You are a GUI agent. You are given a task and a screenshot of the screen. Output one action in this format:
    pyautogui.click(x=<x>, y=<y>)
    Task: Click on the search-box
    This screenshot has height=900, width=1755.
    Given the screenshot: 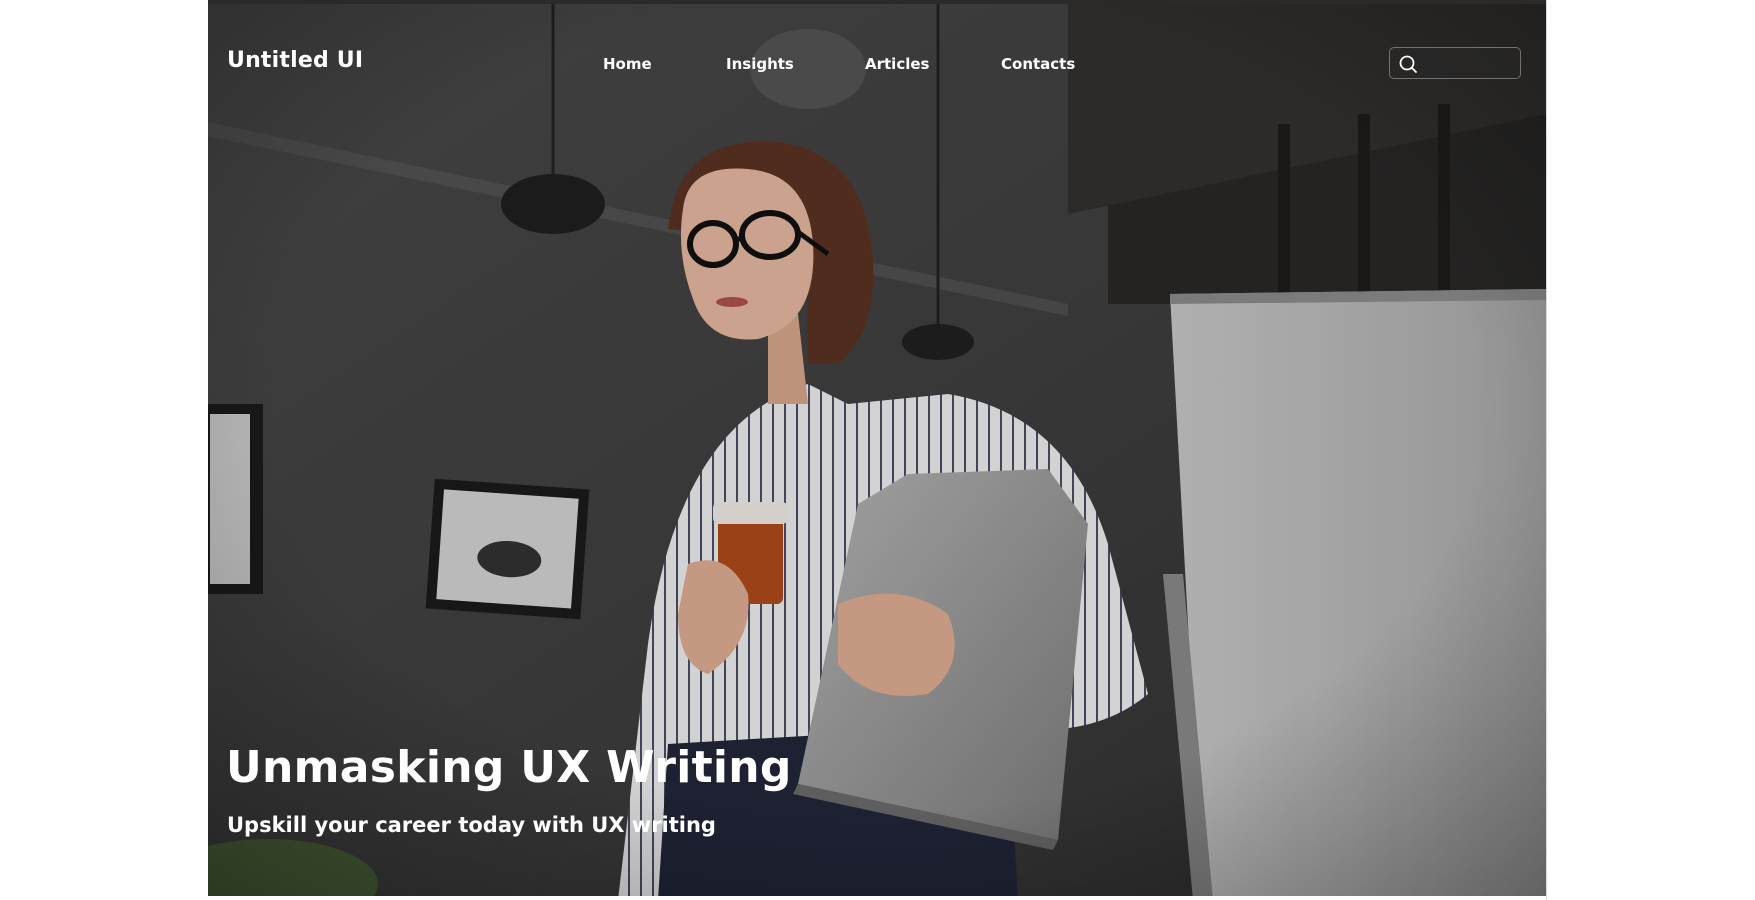 What is the action you would take?
    pyautogui.click(x=1455, y=63)
    